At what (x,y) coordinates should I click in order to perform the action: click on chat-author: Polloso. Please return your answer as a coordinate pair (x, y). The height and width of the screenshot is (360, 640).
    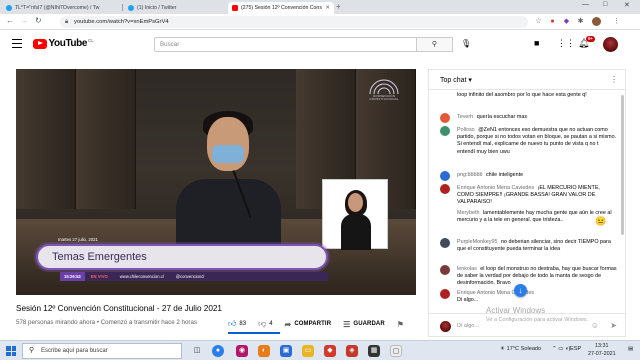
    Looking at the image, I should click on (466, 130).